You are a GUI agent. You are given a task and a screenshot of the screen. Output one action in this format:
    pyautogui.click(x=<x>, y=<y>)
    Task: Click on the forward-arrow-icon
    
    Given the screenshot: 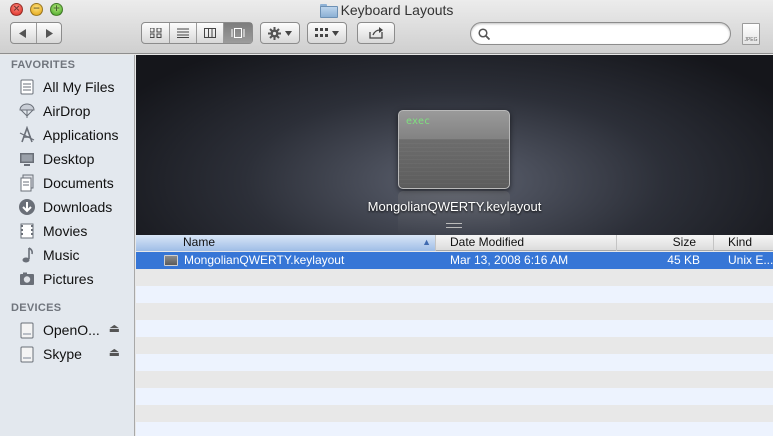 What is the action you would take?
    pyautogui.click(x=49, y=33)
    